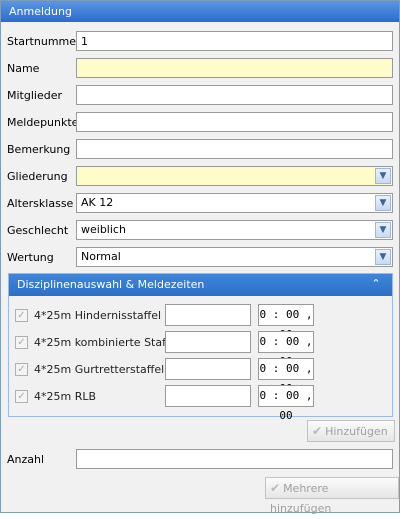 The image size is (400, 519). What do you see at coordinates (26, 459) in the screenshot?
I see `anzahl-label: Anzahl` at bounding box center [26, 459].